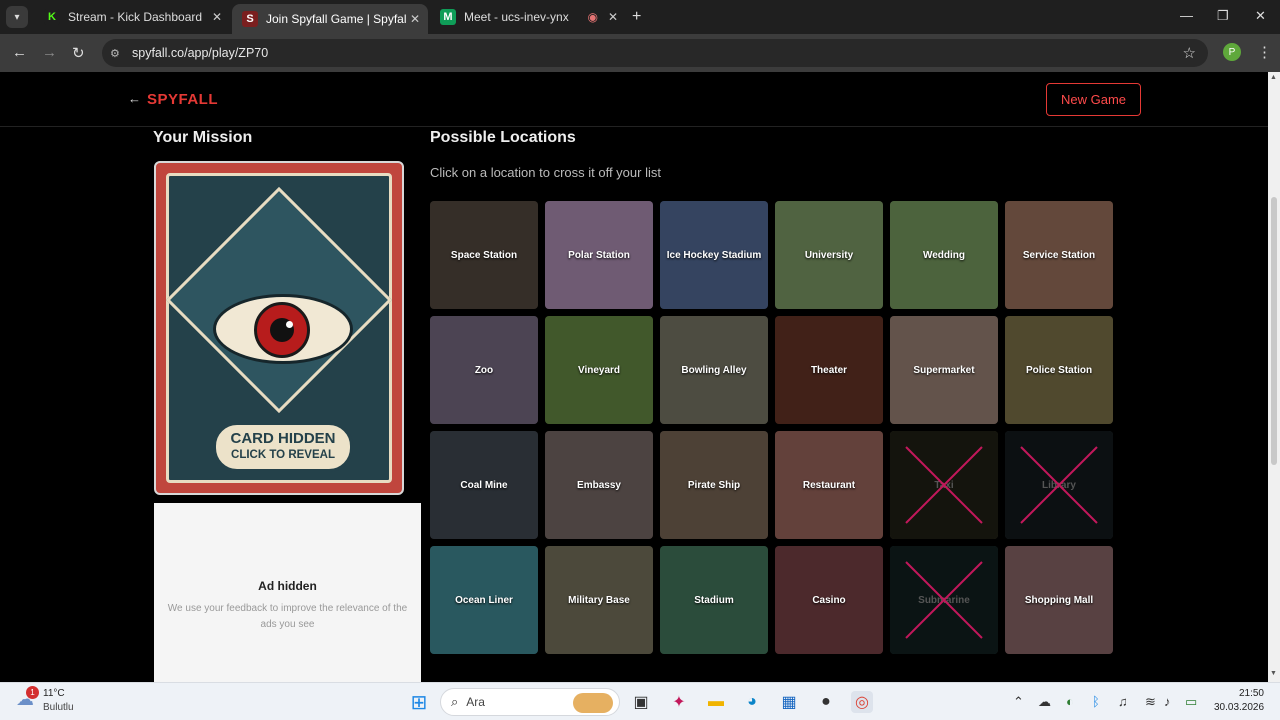 This screenshot has width=1280, height=720. I want to click on scroll-up-icon: ▲, so click(1273, 77).